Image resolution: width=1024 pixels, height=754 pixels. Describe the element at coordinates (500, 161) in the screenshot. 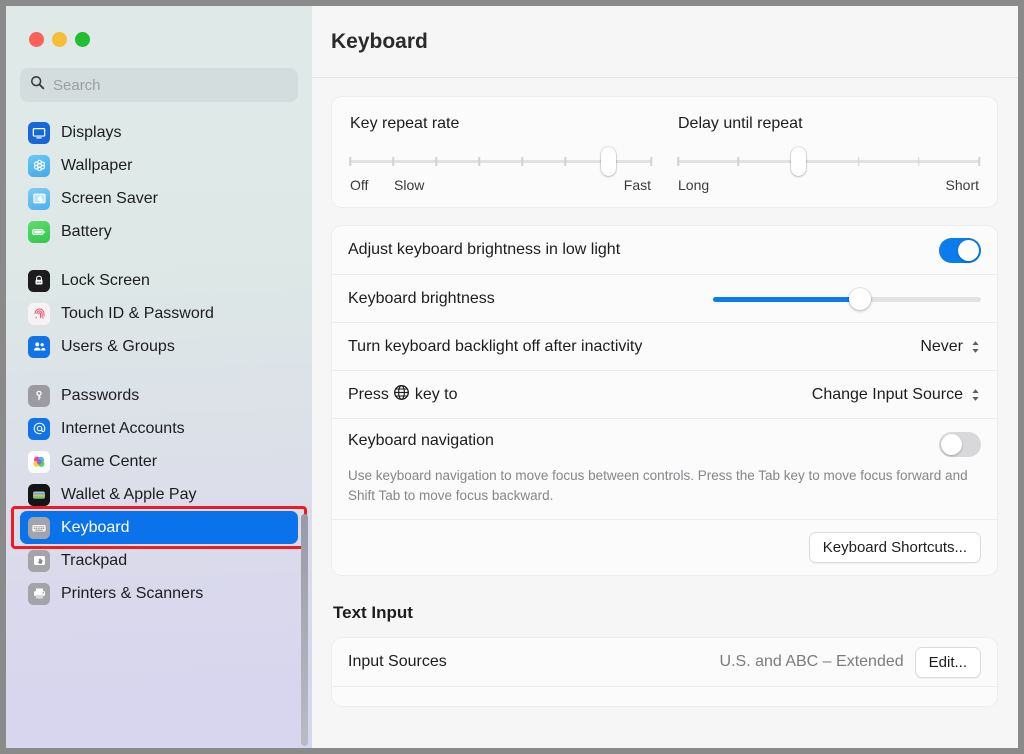

I see `key-repeat-rate-slider` at that location.